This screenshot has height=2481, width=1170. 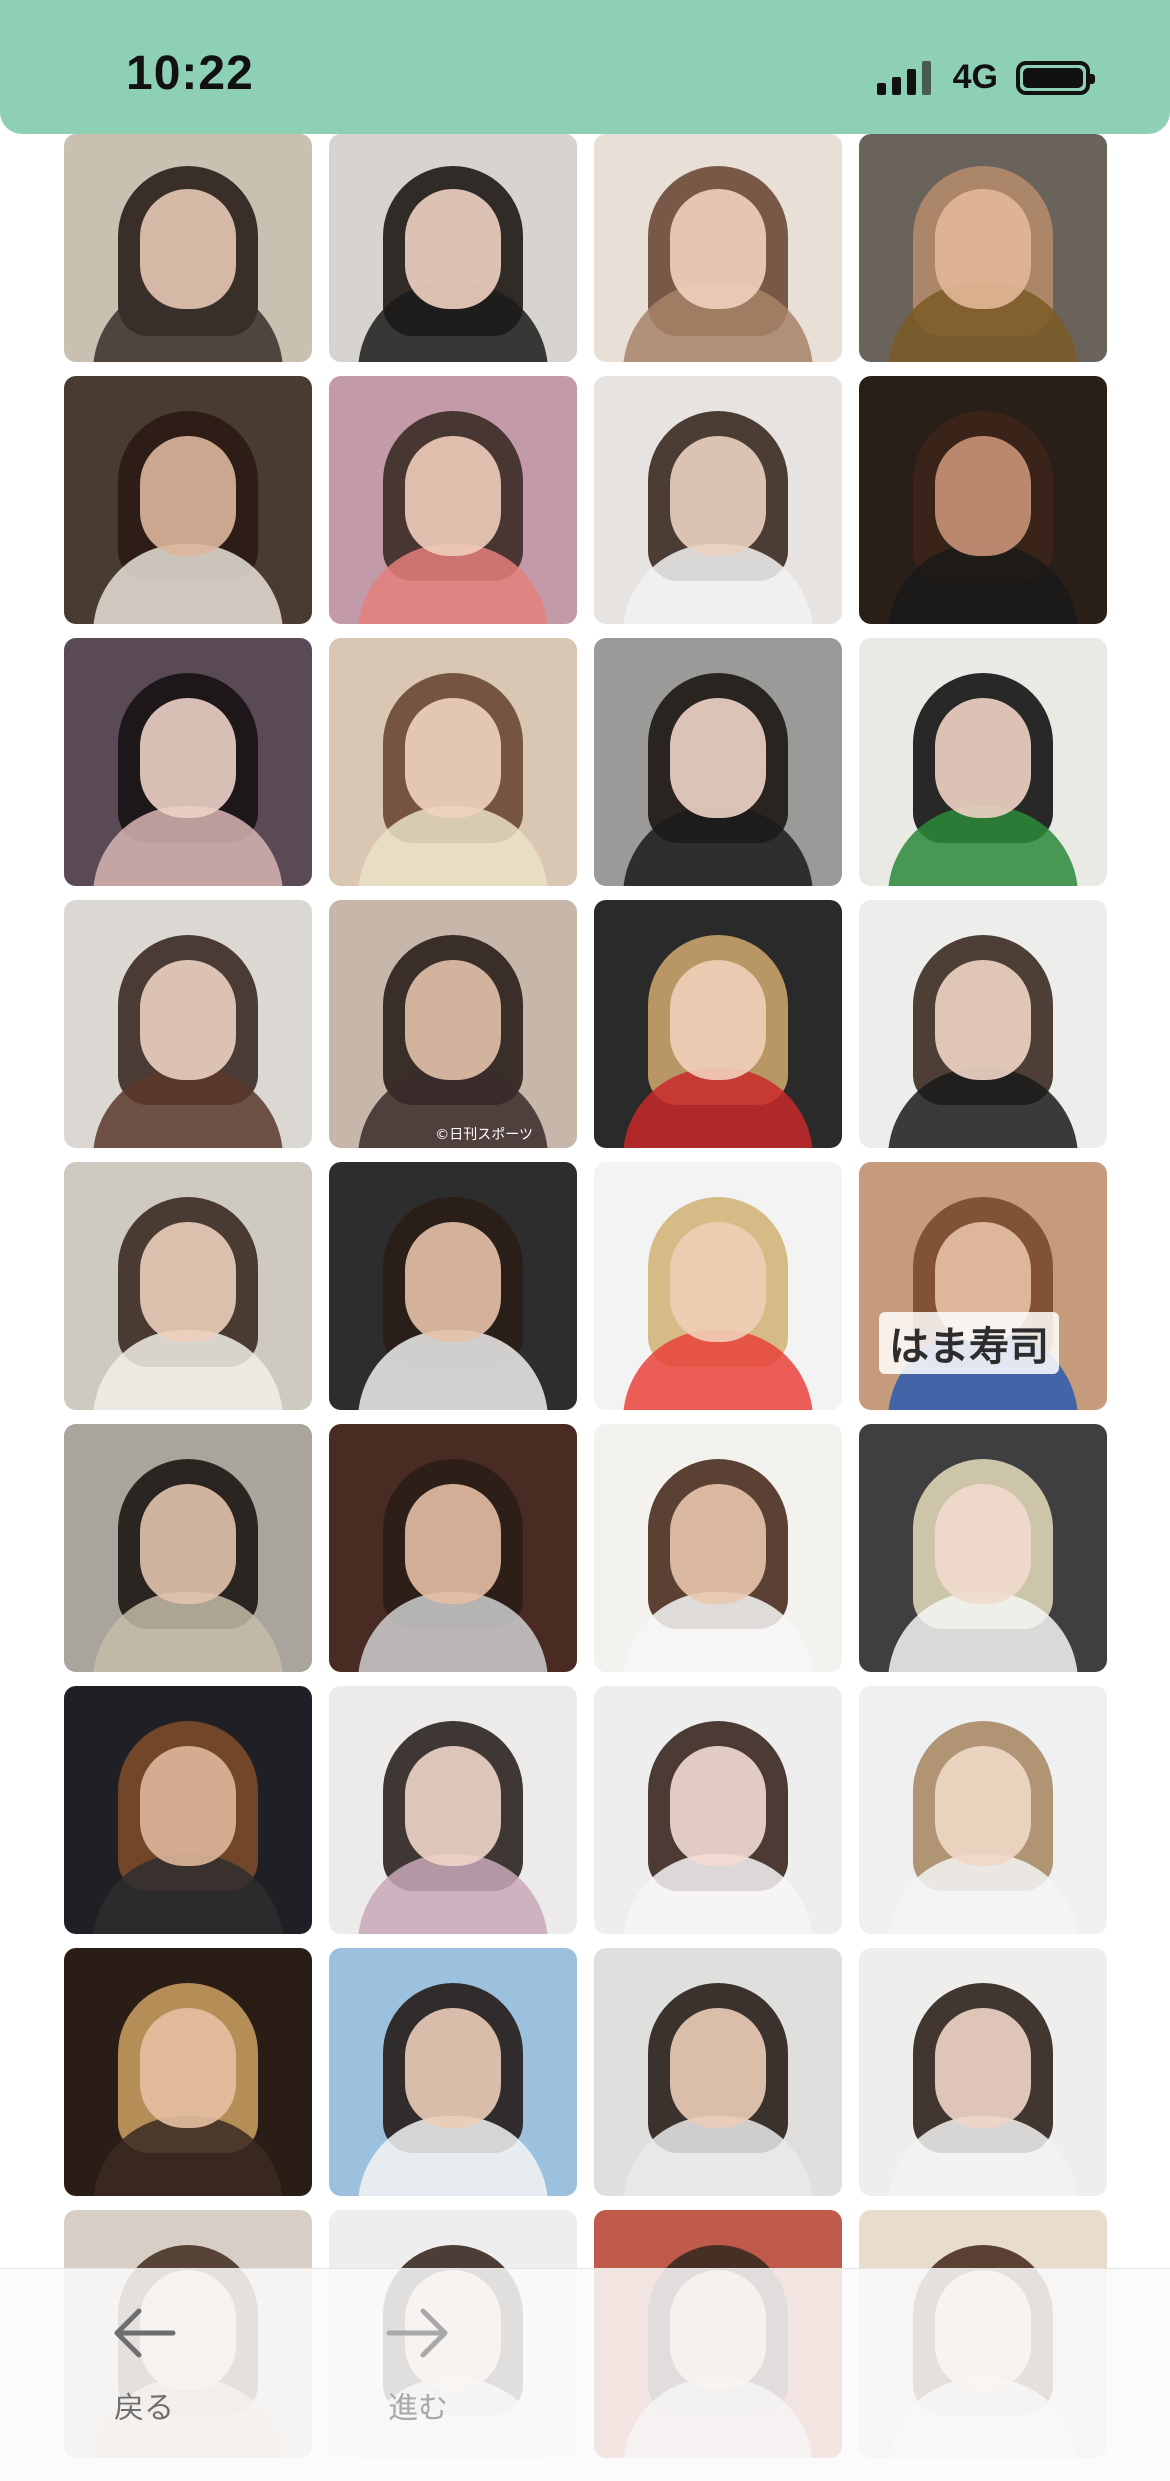 I want to click on forward-button: 進む, so click(x=418, y=2366).